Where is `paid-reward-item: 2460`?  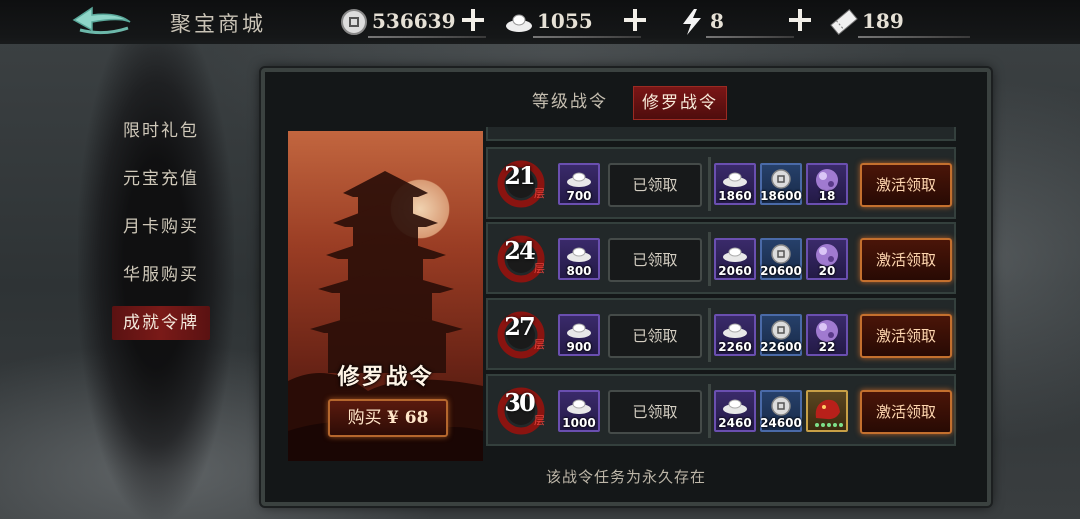
paid-reward-item: 2460 is located at coordinates (735, 411).